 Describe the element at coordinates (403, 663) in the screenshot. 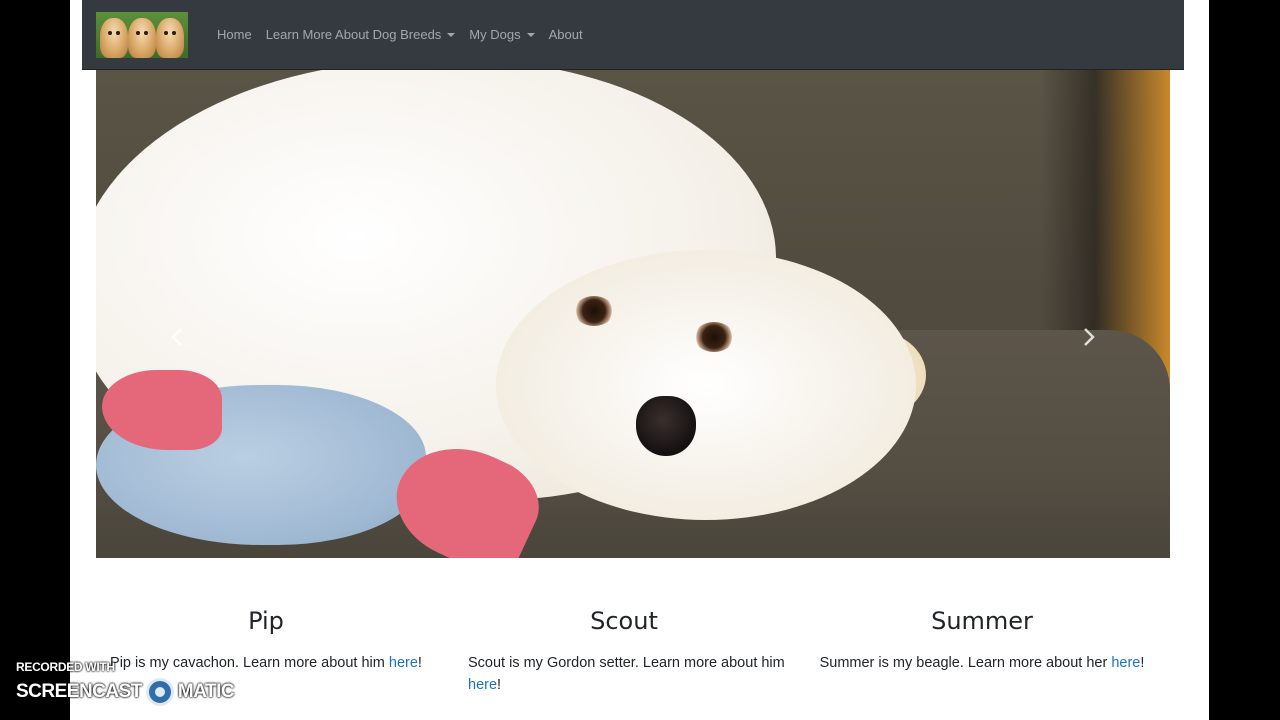

I see `pip-here-link: here` at that location.